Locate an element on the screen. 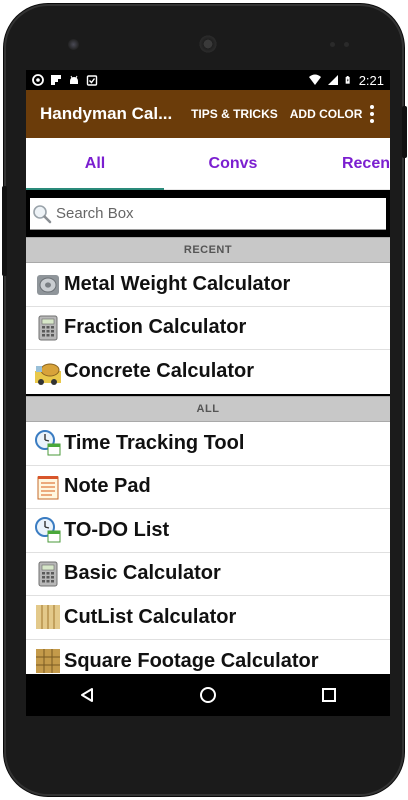  list-item: TO-DO List is located at coordinates (208, 531).